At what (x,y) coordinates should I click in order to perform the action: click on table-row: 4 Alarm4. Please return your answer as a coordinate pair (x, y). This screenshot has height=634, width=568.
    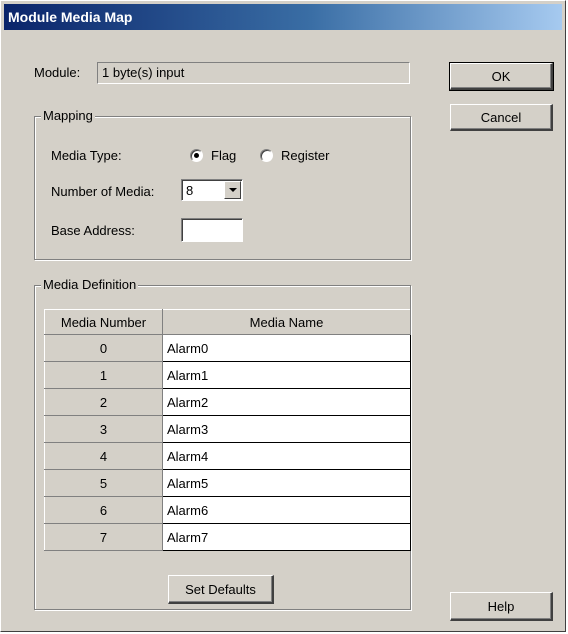
    Looking at the image, I should click on (227, 456).